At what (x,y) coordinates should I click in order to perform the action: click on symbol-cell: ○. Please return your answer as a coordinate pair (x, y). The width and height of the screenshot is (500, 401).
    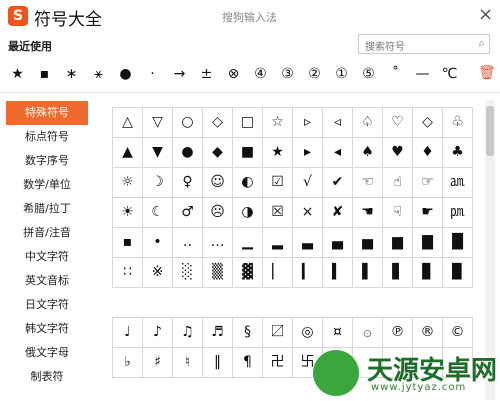
    Looking at the image, I should click on (188, 123).